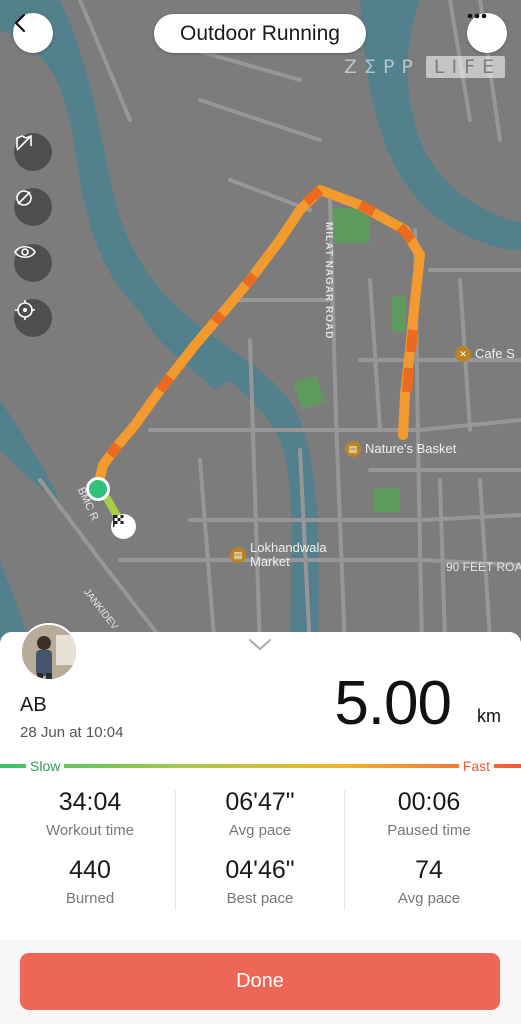 The image size is (521, 1024). What do you see at coordinates (260, 802) in the screenshot?
I see `stat-value: 06'47"` at bounding box center [260, 802].